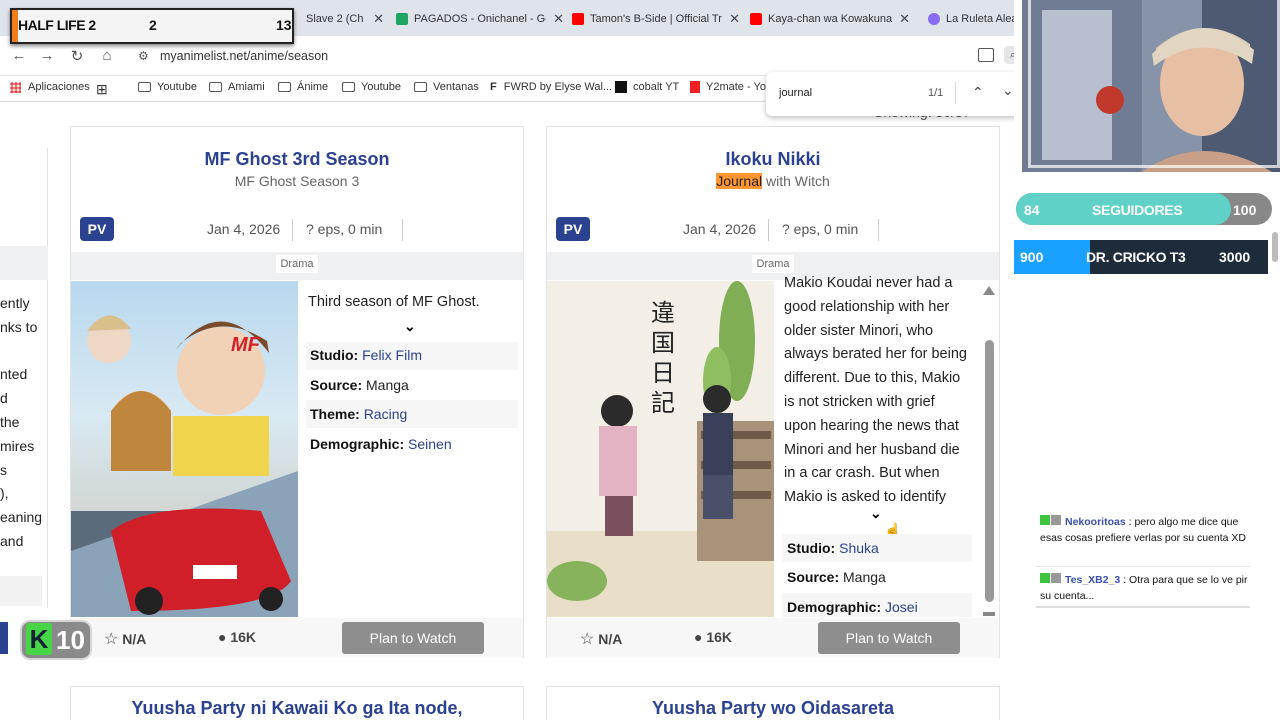 The image size is (1280, 720). What do you see at coordinates (10, 421) in the screenshot?
I see `text-line: the` at bounding box center [10, 421].